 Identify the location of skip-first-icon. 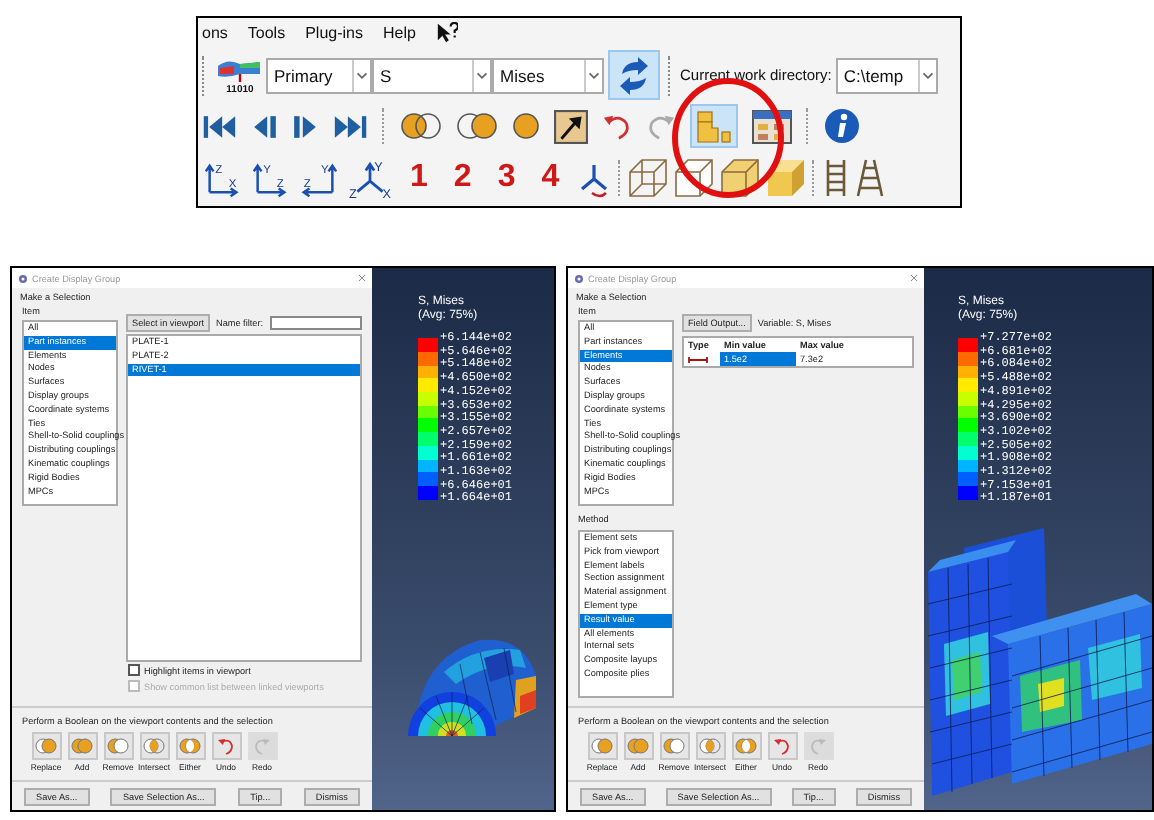
(220, 126).